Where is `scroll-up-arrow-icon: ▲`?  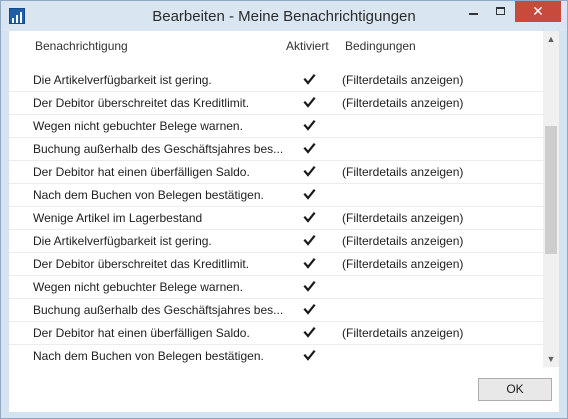 scroll-up-arrow-icon: ▲ is located at coordinates (551, 39).